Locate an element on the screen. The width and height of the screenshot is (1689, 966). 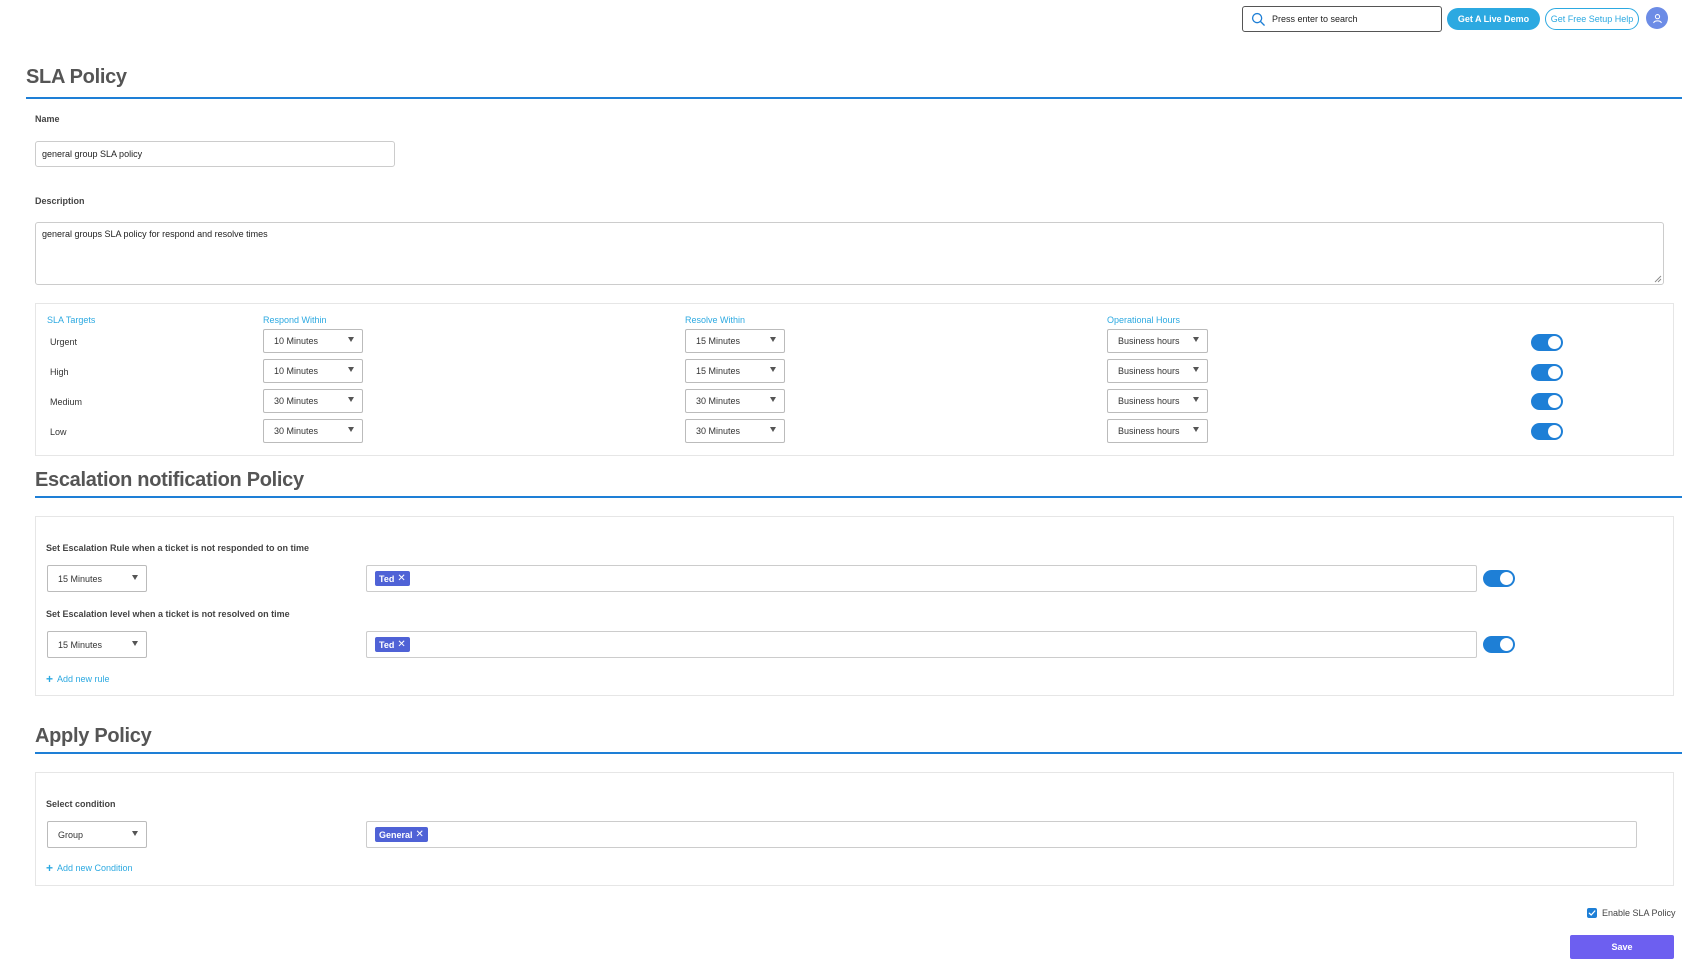
resolve-within-header: Resolve Within is located at coordinates (715, 320).